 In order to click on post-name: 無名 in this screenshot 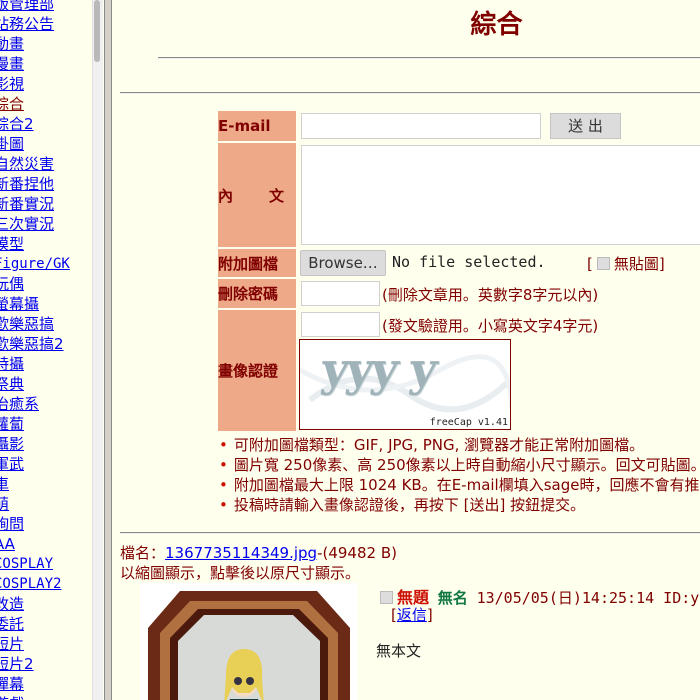, I will do `click(452, 598)`.